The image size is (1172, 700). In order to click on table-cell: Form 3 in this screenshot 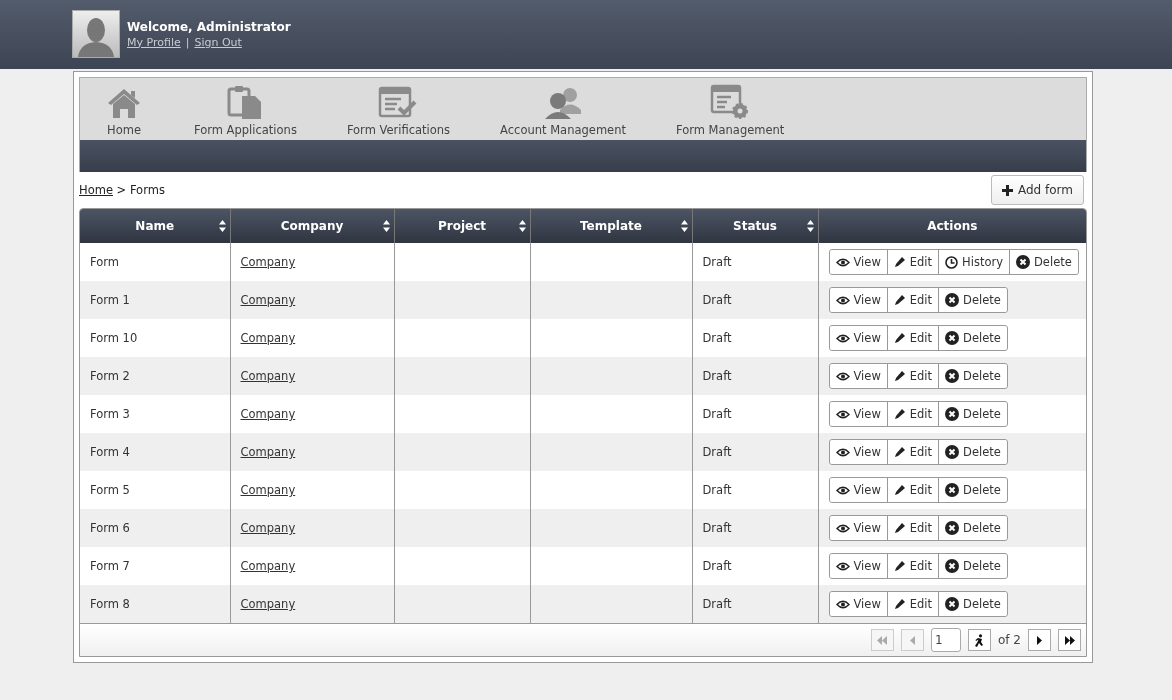, I will do `click(155, 414)`.